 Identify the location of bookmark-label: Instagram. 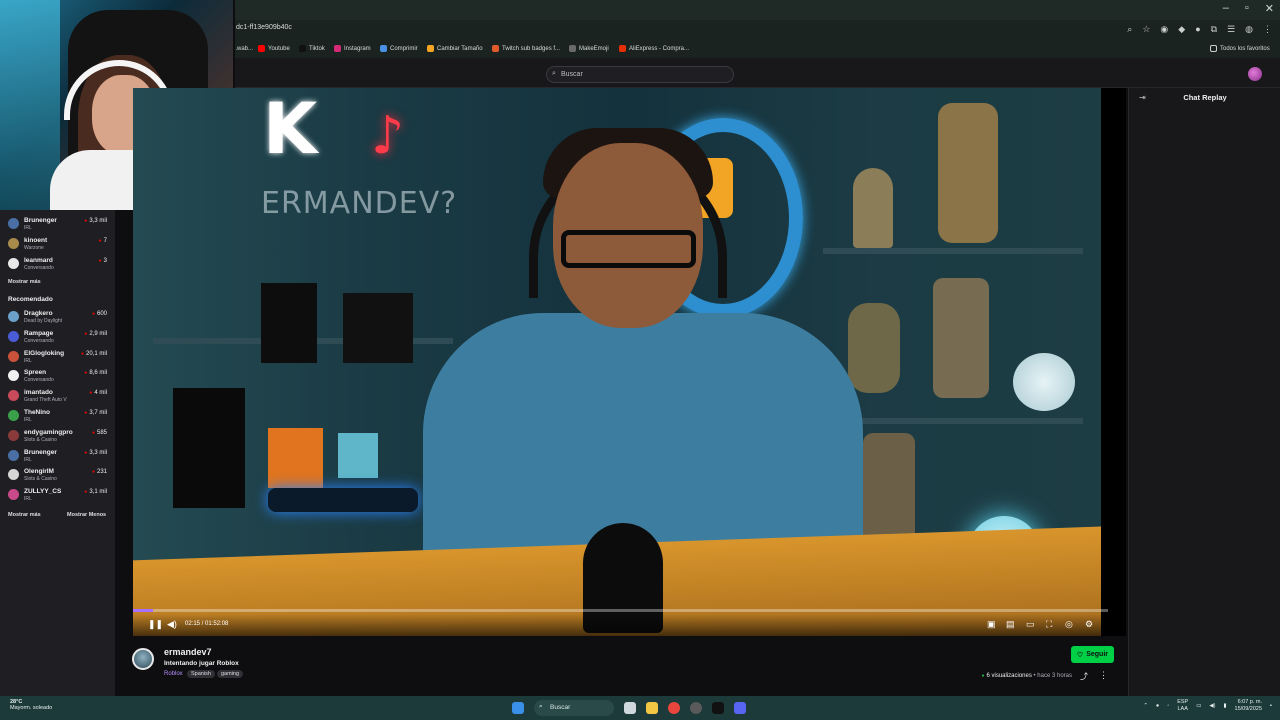
(357, 48).